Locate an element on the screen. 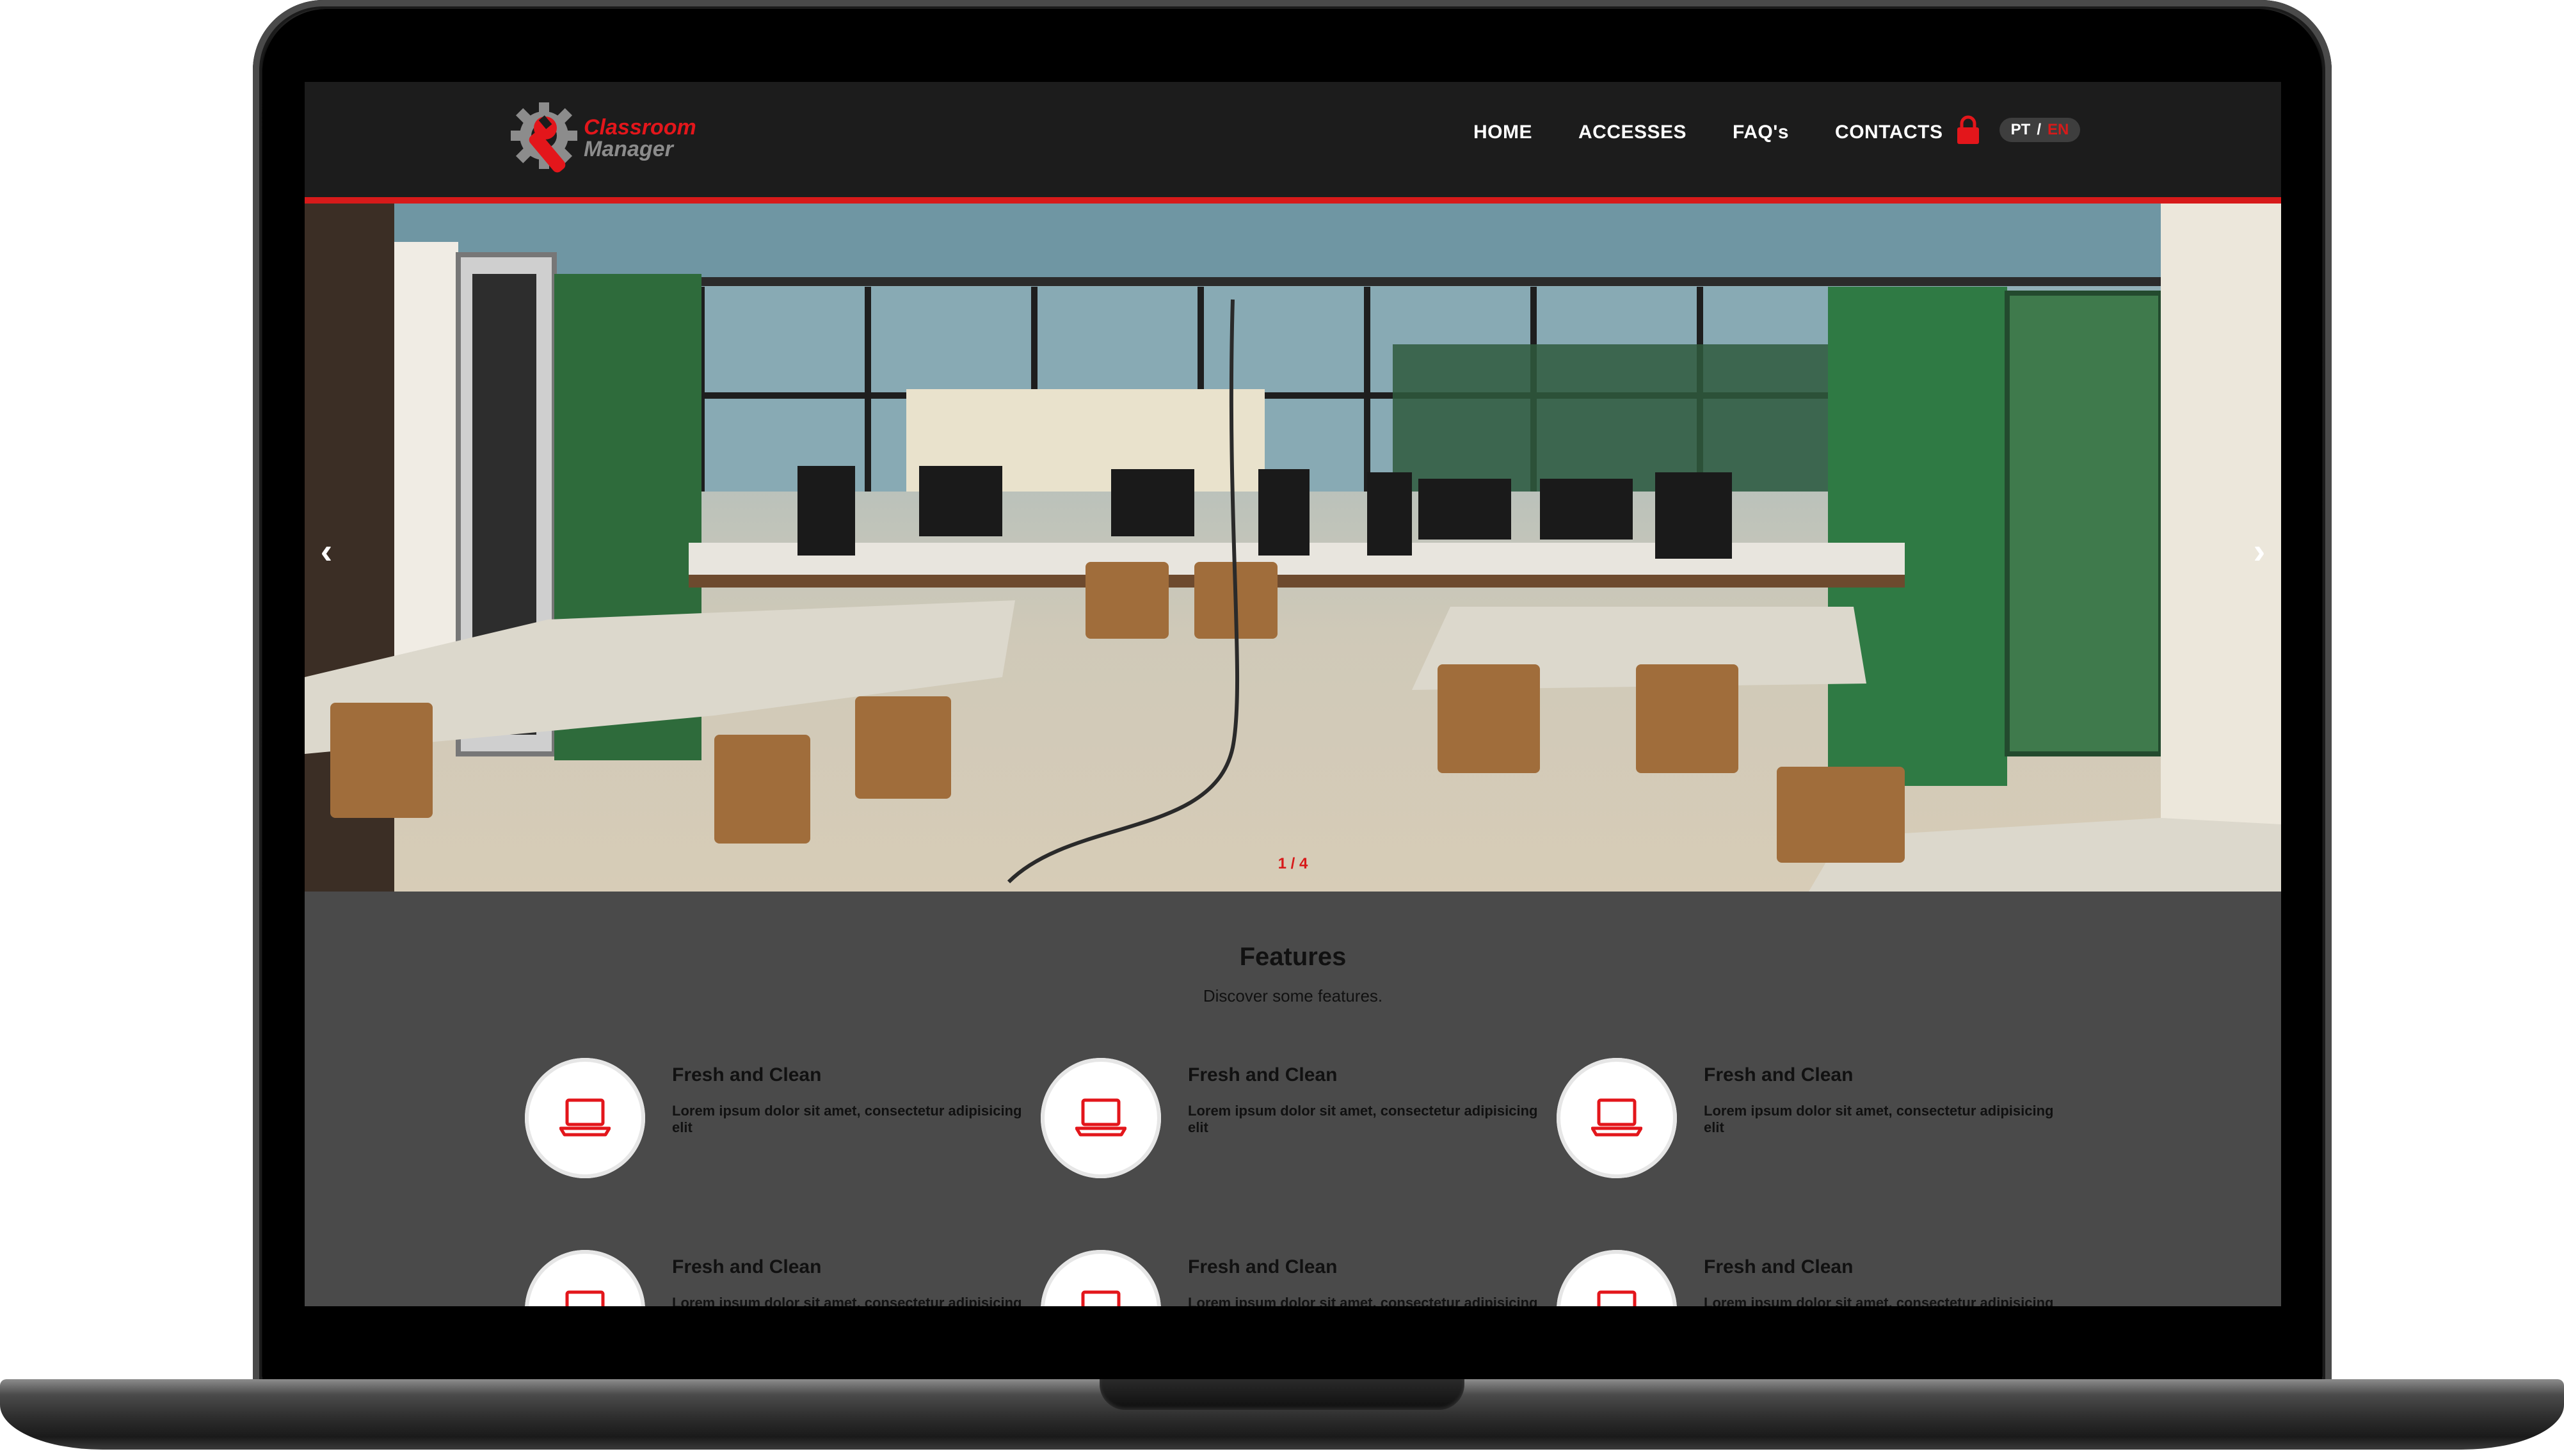 This screenshot has height=1456, width=2564. nav-contacts: CONTACTS is located at coordinates (1889, 132).